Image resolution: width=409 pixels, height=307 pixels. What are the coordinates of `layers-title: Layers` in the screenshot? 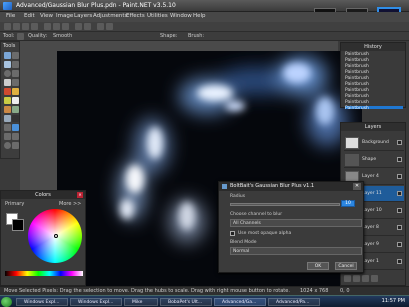 It's located at (373, 127).